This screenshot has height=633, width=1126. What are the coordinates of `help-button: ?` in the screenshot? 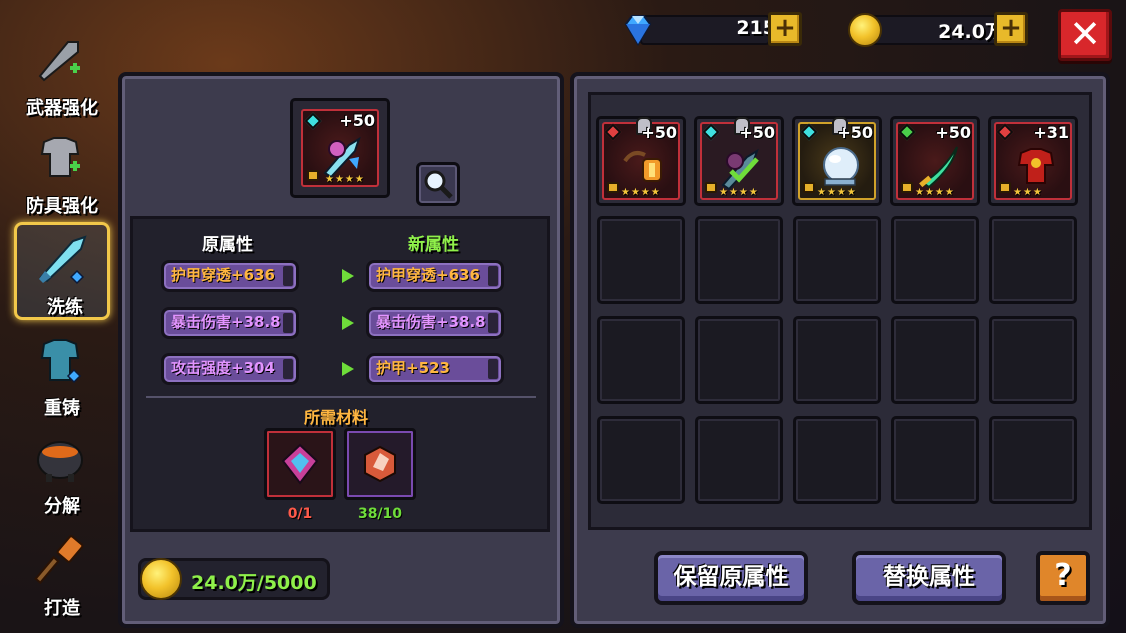 It's located at (1063, 578).